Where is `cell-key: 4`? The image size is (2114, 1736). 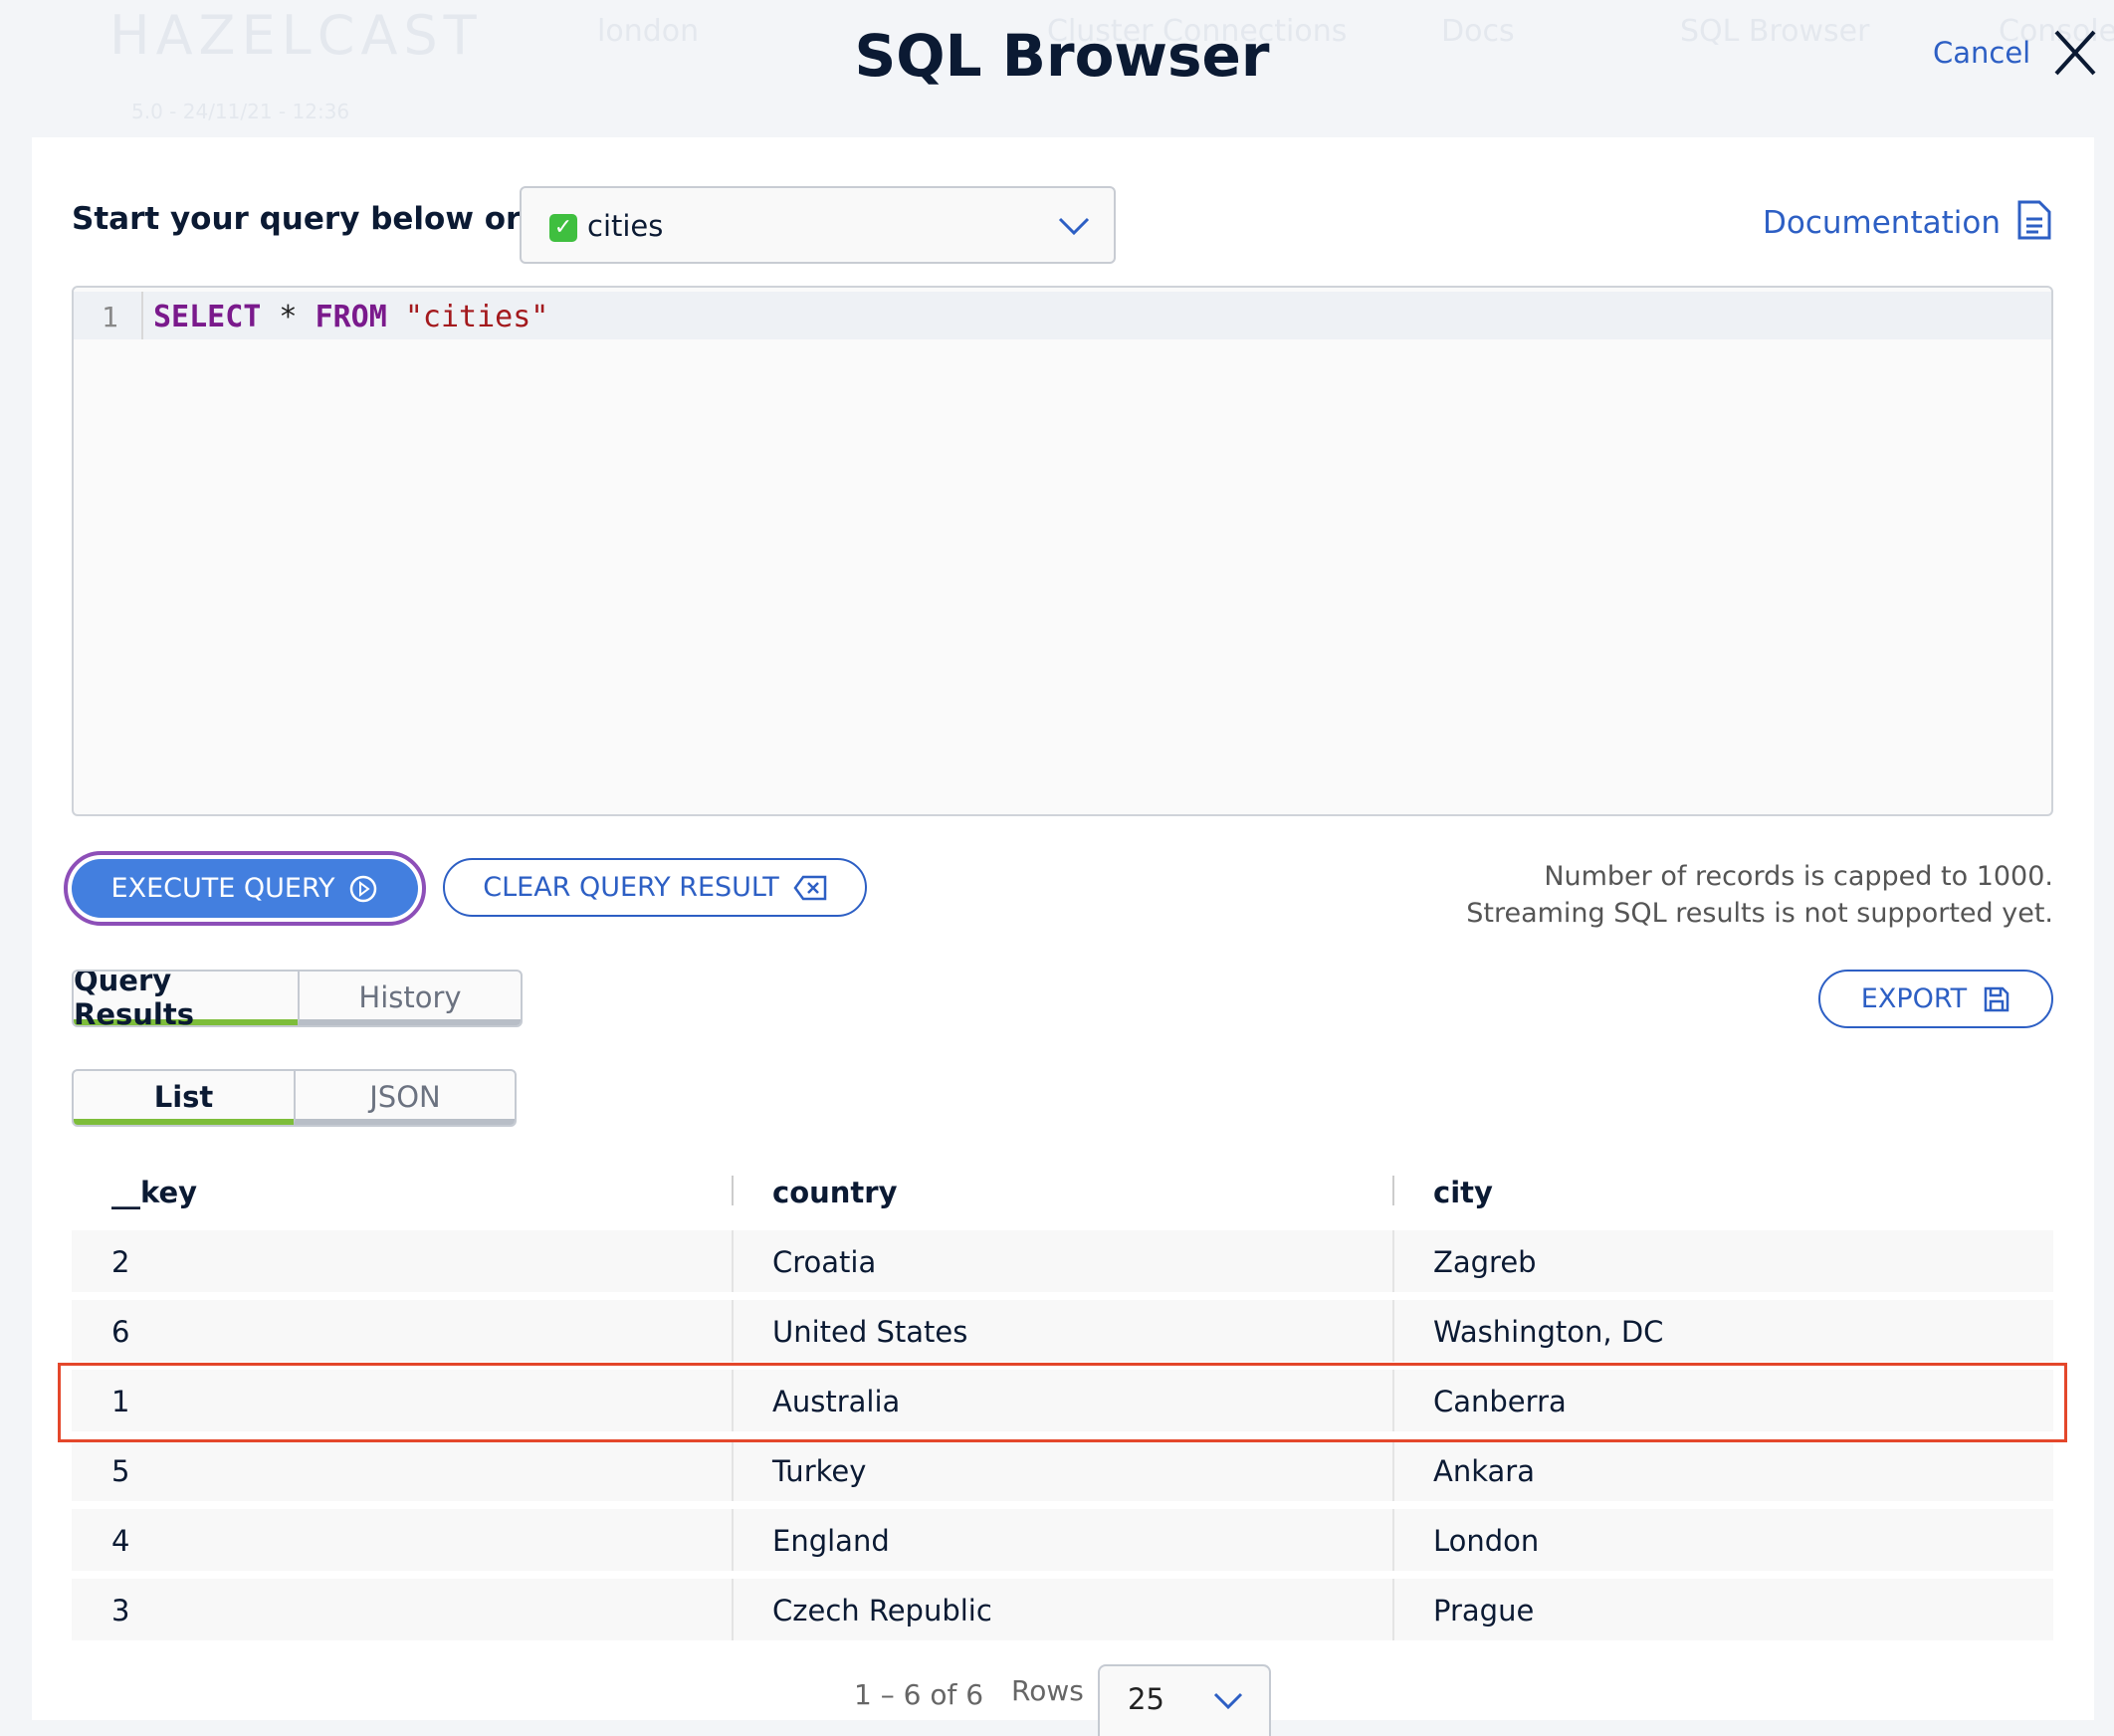
cell-key: 4 is located at coordinates (120, 1541).